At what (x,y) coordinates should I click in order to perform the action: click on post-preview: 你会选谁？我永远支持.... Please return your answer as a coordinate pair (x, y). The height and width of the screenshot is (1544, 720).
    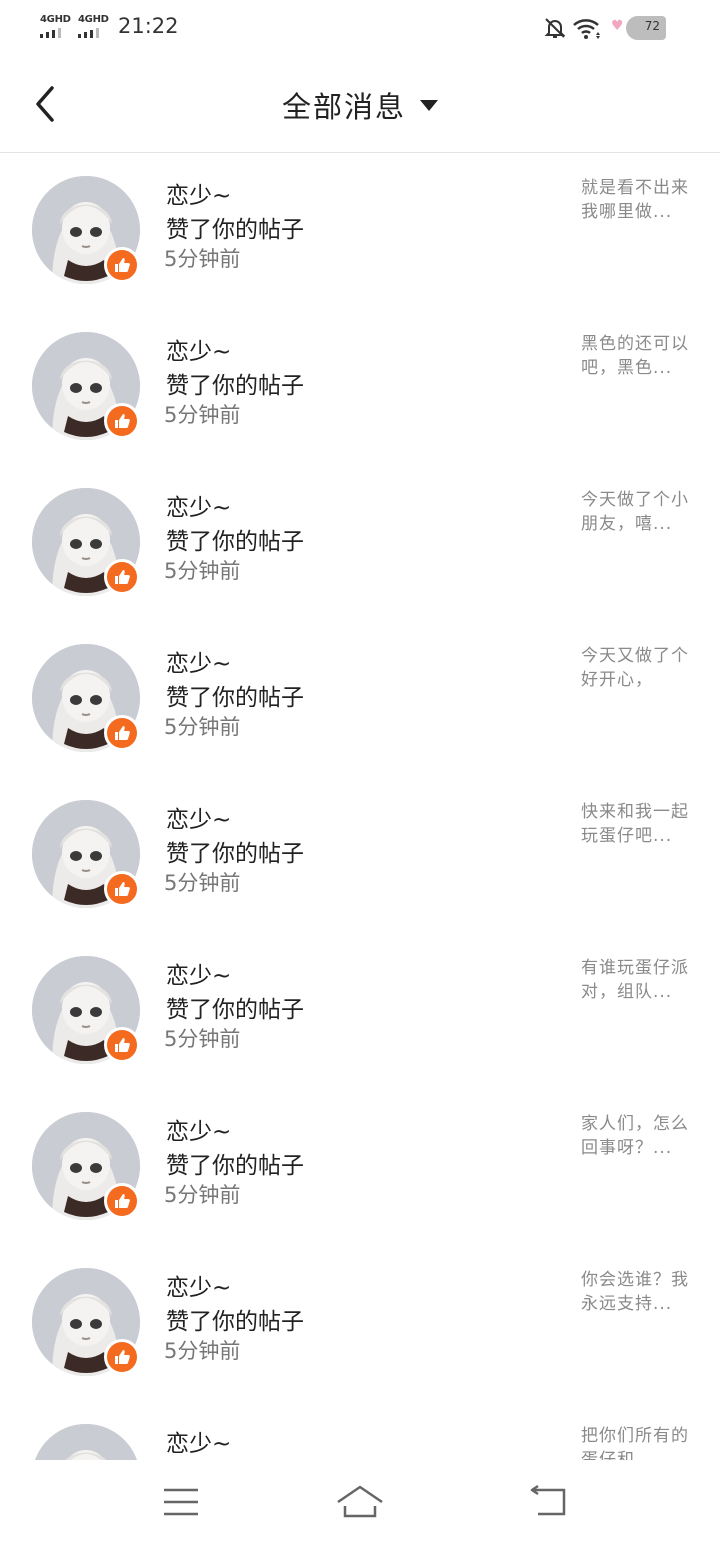
    Looking at the image, I should click on (636, 1292).